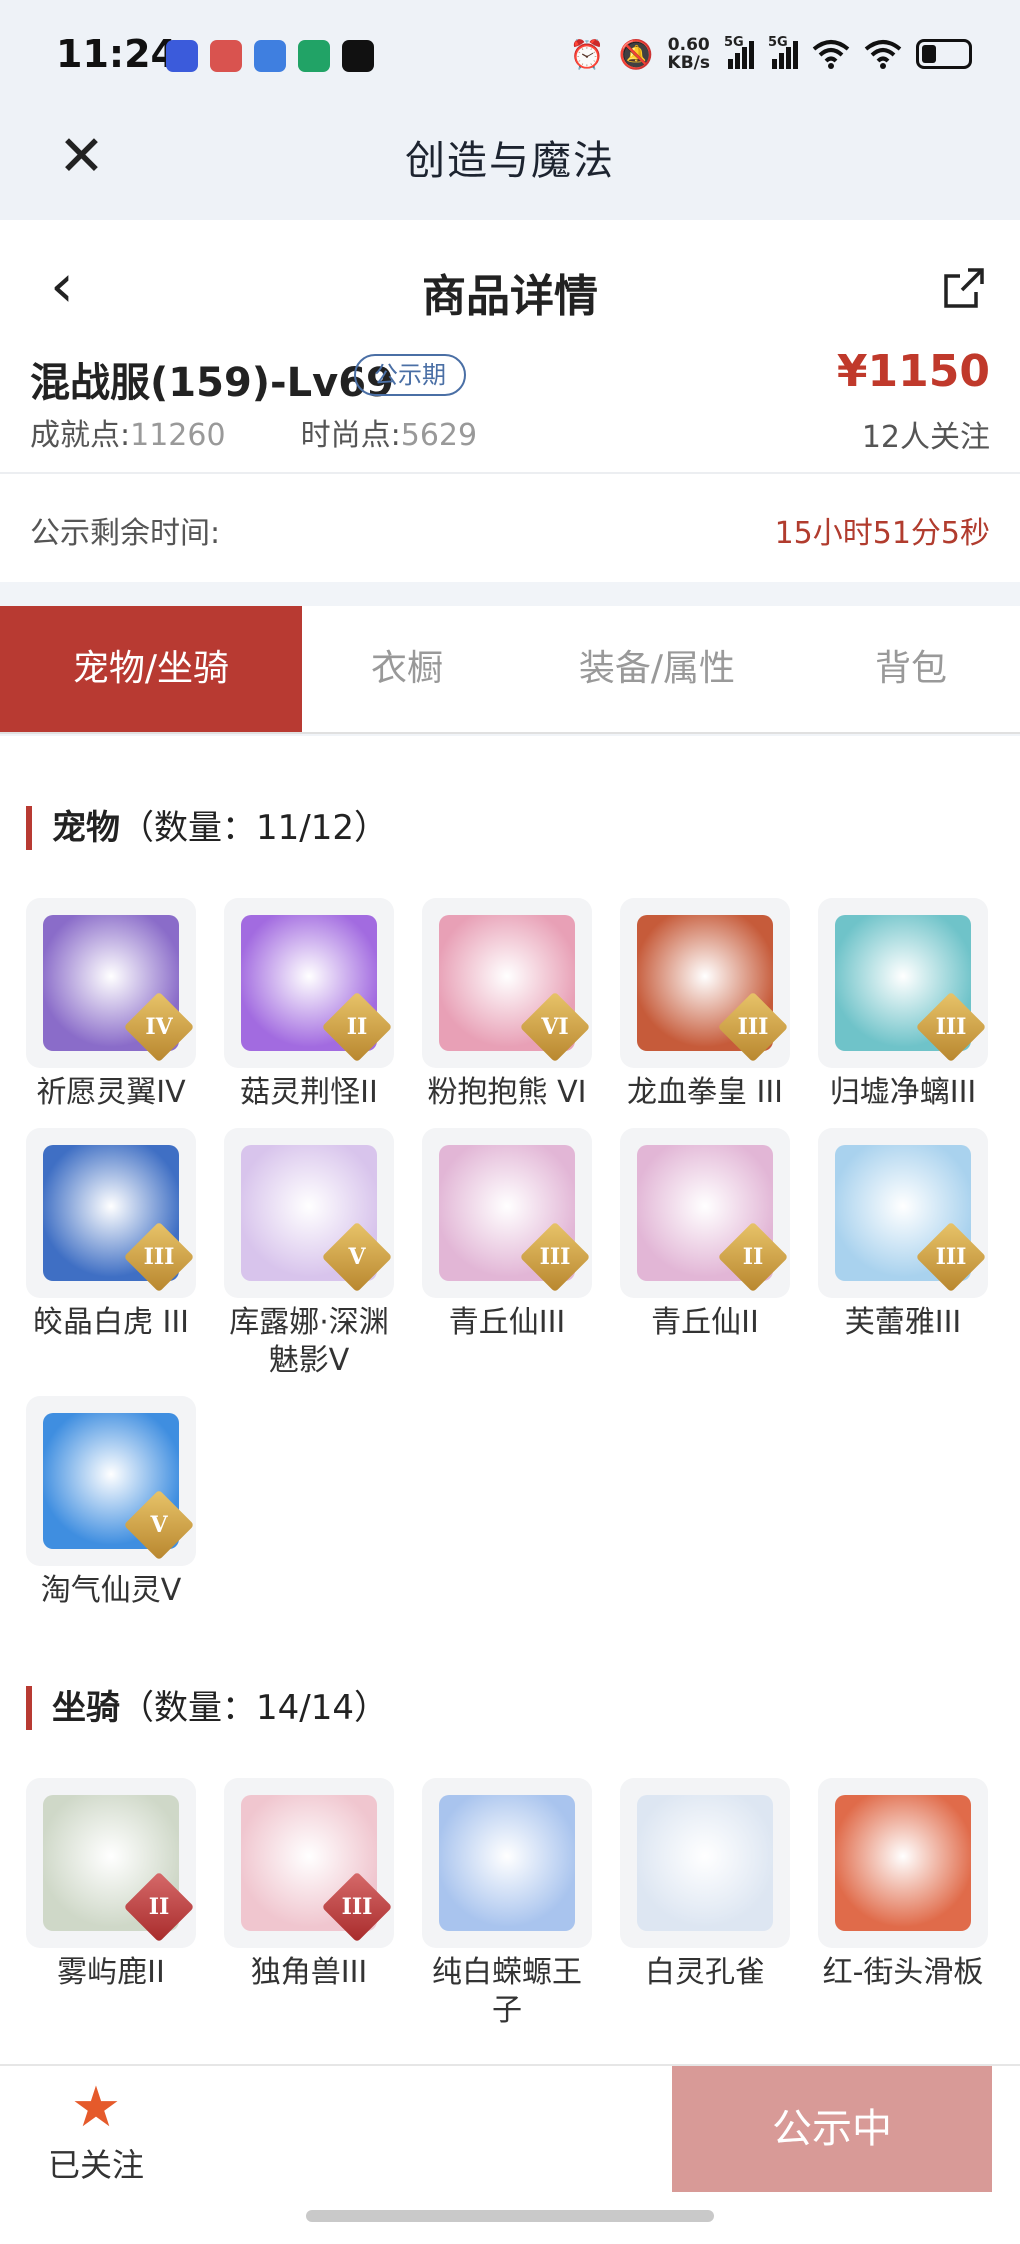 The height and width of the screenshot is (2244, 1020). Describe the element at coordinates (832, 2130) in the screenshot. I see `public-status-button: 公示中` at that location.